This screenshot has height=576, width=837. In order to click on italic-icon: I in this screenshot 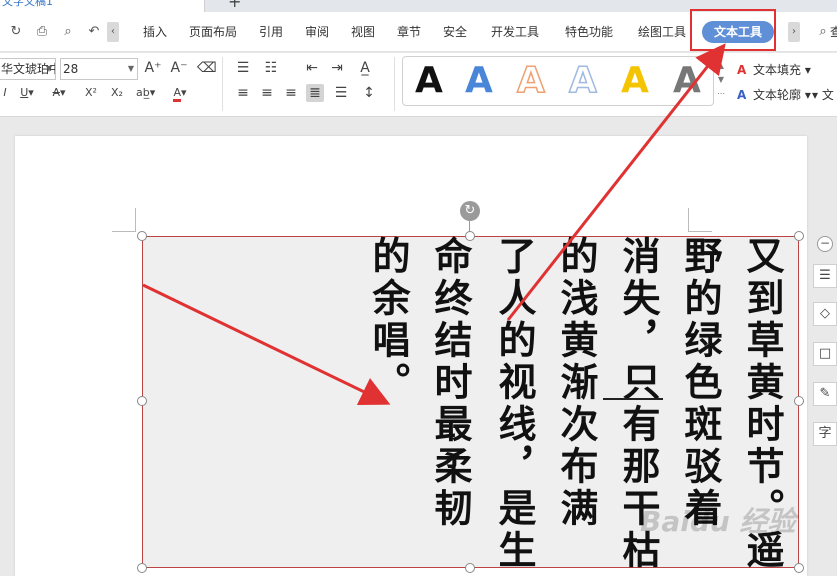, I will do `click(7, 93)`.